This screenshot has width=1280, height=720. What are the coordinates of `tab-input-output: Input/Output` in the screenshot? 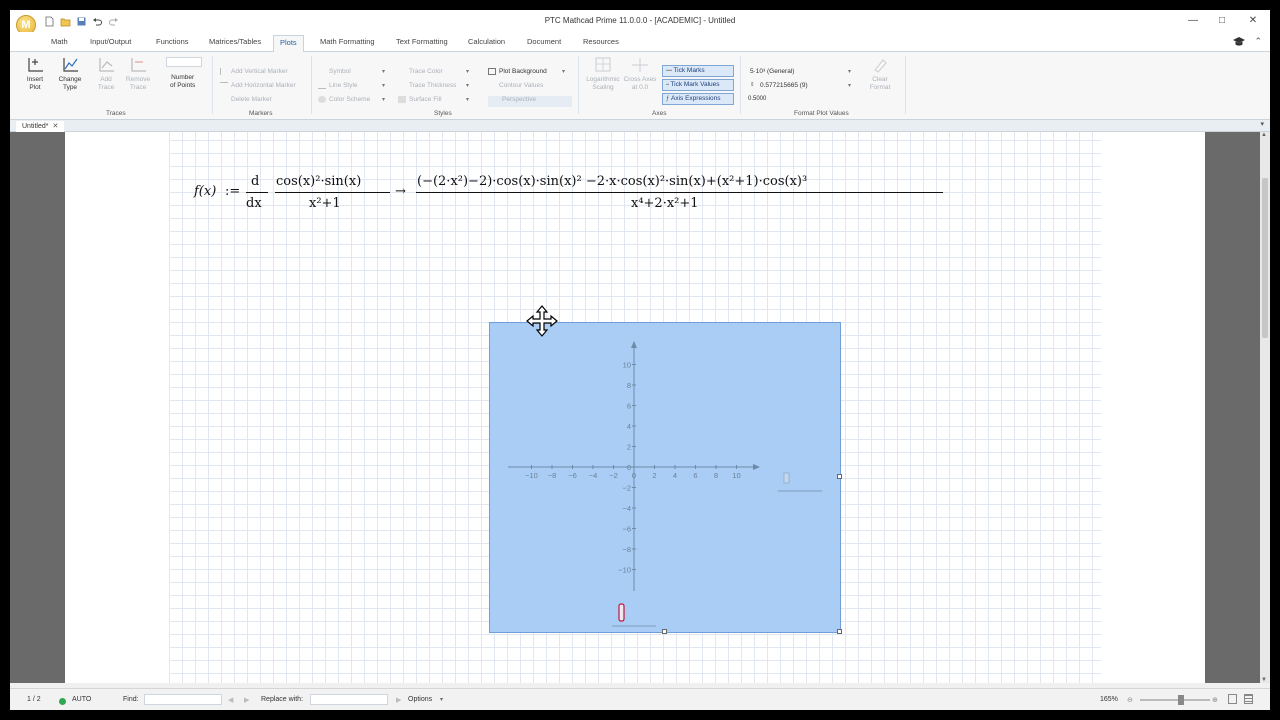 It's located at (110, 41).